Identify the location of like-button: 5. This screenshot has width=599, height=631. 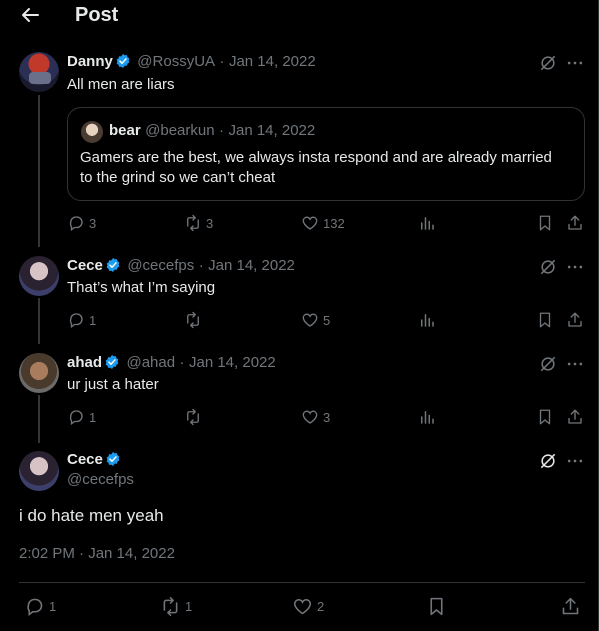
(315, 320).